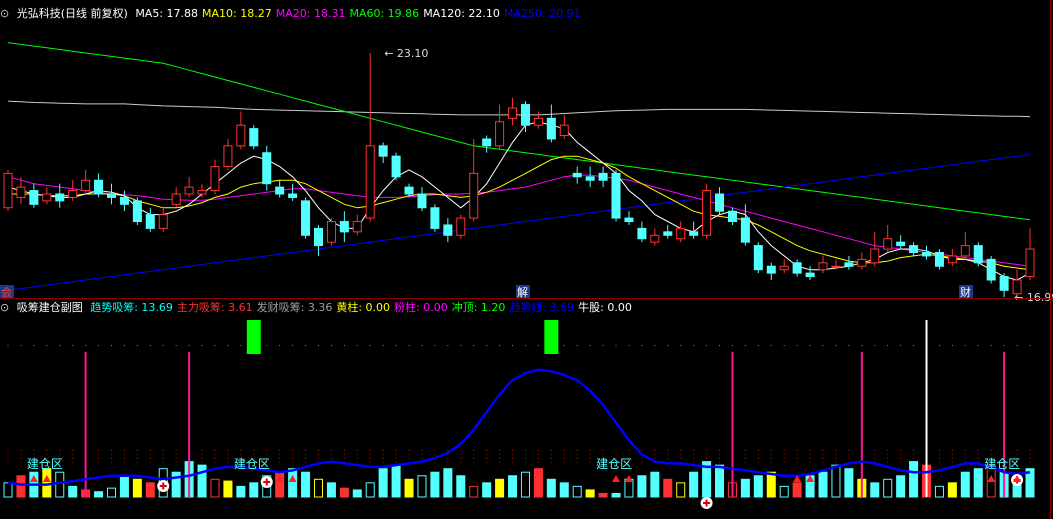 The width and height of the screenshot is (1053, 519). What do you see at coordinates (1002, 464) in the screenshot?
I see `zone-label-3: 建仓区` at bounding box center [1002, 464].